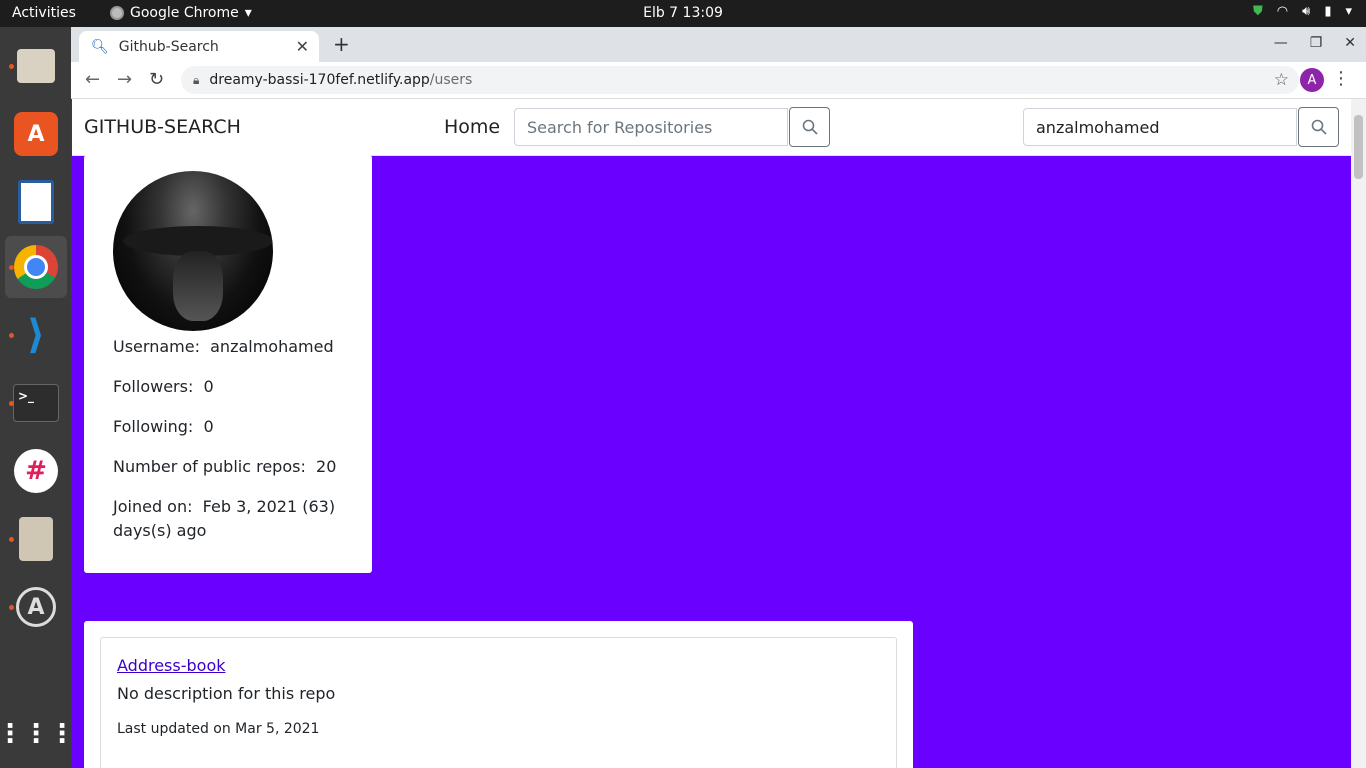 This screenshot has height=768, width=1366. I want to click on user-search-button, so click(1318, 127).